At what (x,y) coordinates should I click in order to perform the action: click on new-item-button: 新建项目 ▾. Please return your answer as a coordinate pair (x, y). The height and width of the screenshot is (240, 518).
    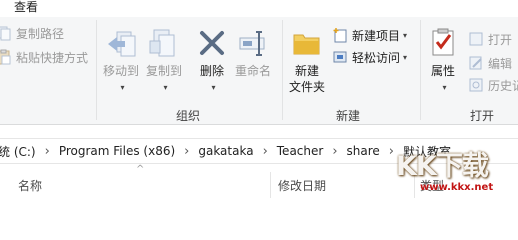
    Looking at the image, I should click on (369, 35).